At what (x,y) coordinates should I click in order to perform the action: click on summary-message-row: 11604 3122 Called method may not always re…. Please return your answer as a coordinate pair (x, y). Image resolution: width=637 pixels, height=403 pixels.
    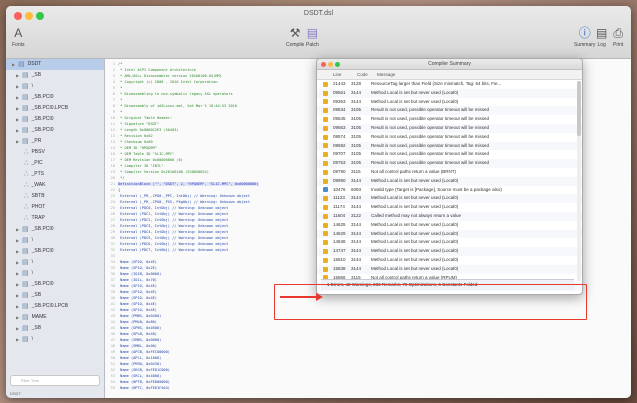
    Looking at the image, I should click on (449, 216).